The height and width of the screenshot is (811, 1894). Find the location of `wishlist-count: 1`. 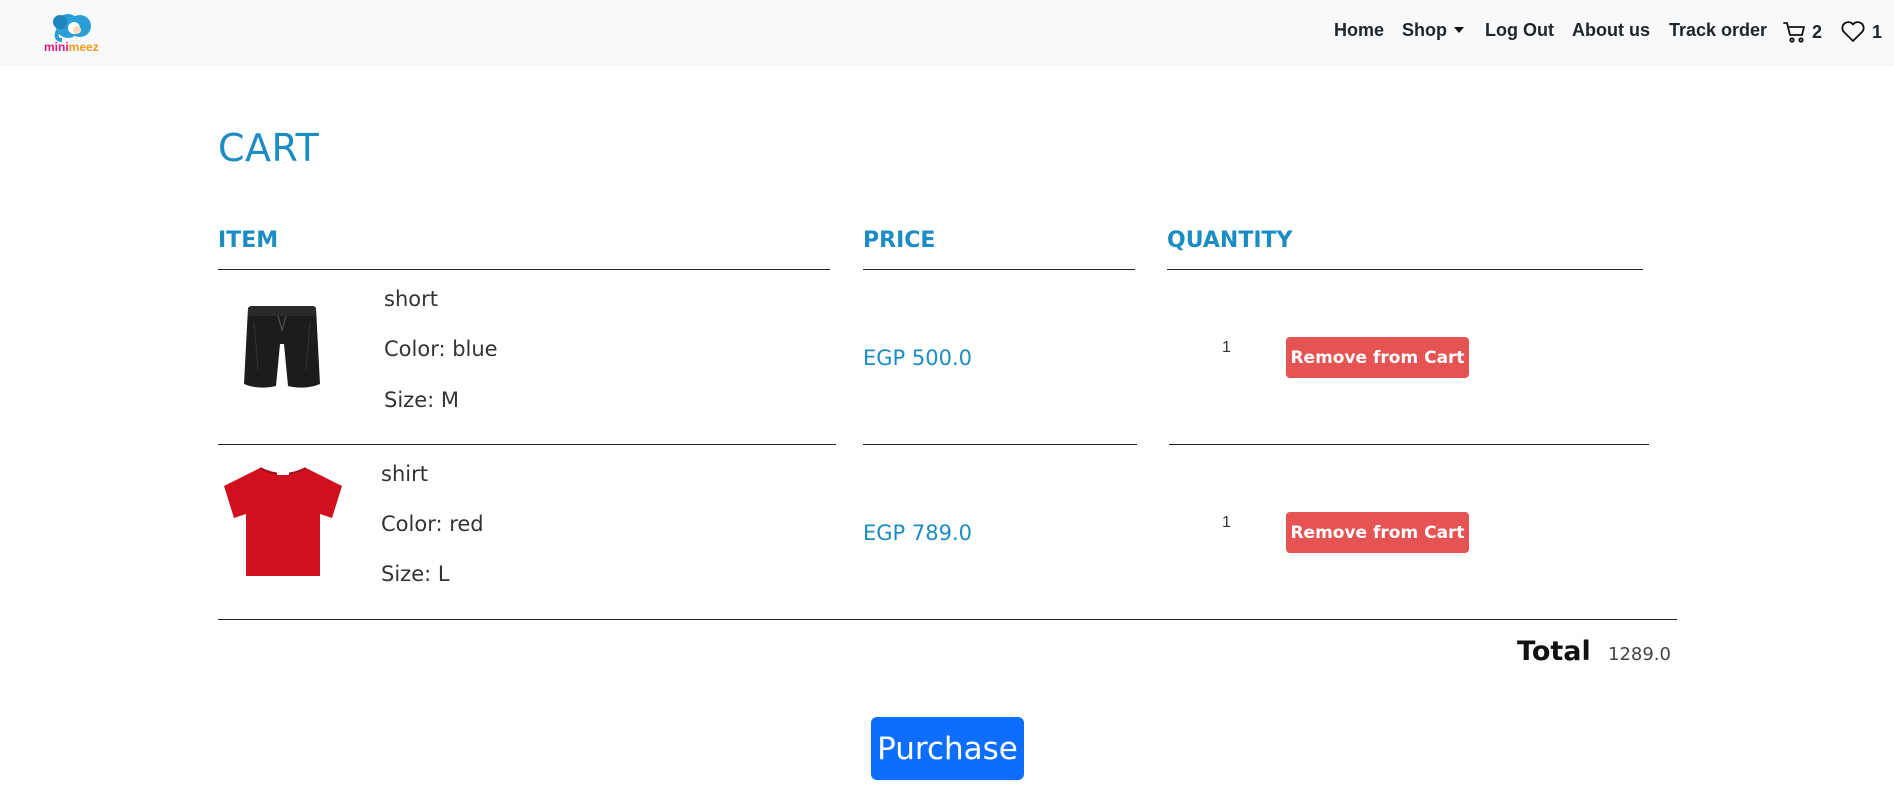

wishlist-count: 1 is located at coordinates (1877, 31).